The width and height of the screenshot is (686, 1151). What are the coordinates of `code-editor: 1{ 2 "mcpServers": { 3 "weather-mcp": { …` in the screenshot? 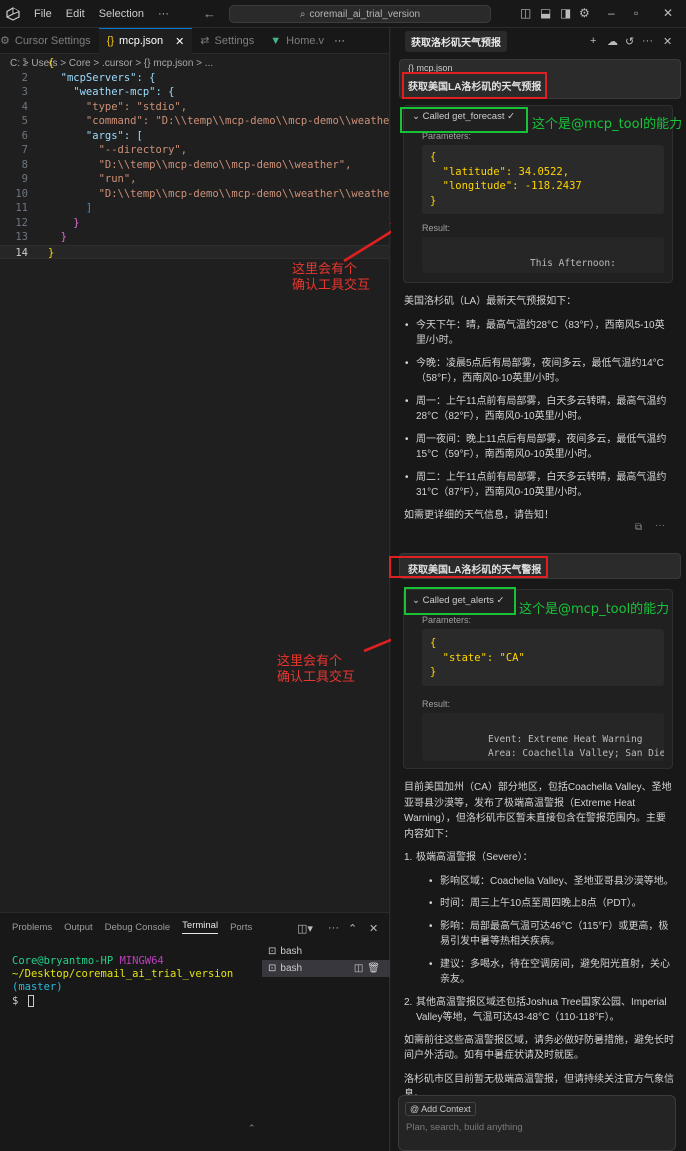 It's located at (195, 157).